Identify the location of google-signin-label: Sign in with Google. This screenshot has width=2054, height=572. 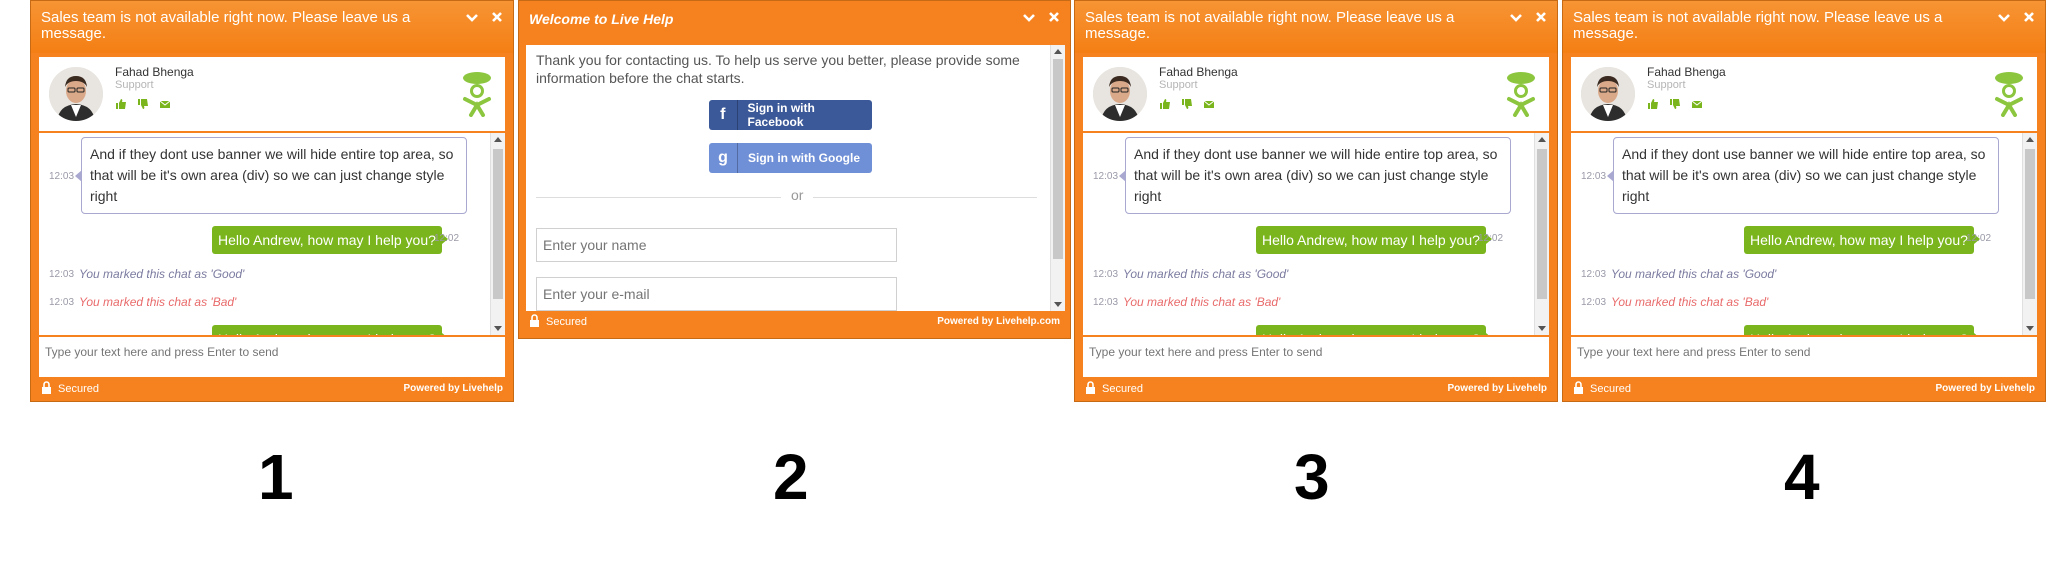
(804, 158).